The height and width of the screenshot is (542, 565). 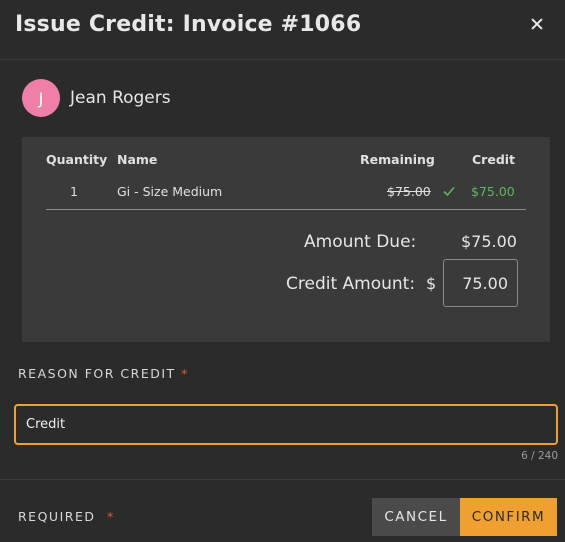 I want to click on row-remaining: $75.00, so click(x=409, y=191).